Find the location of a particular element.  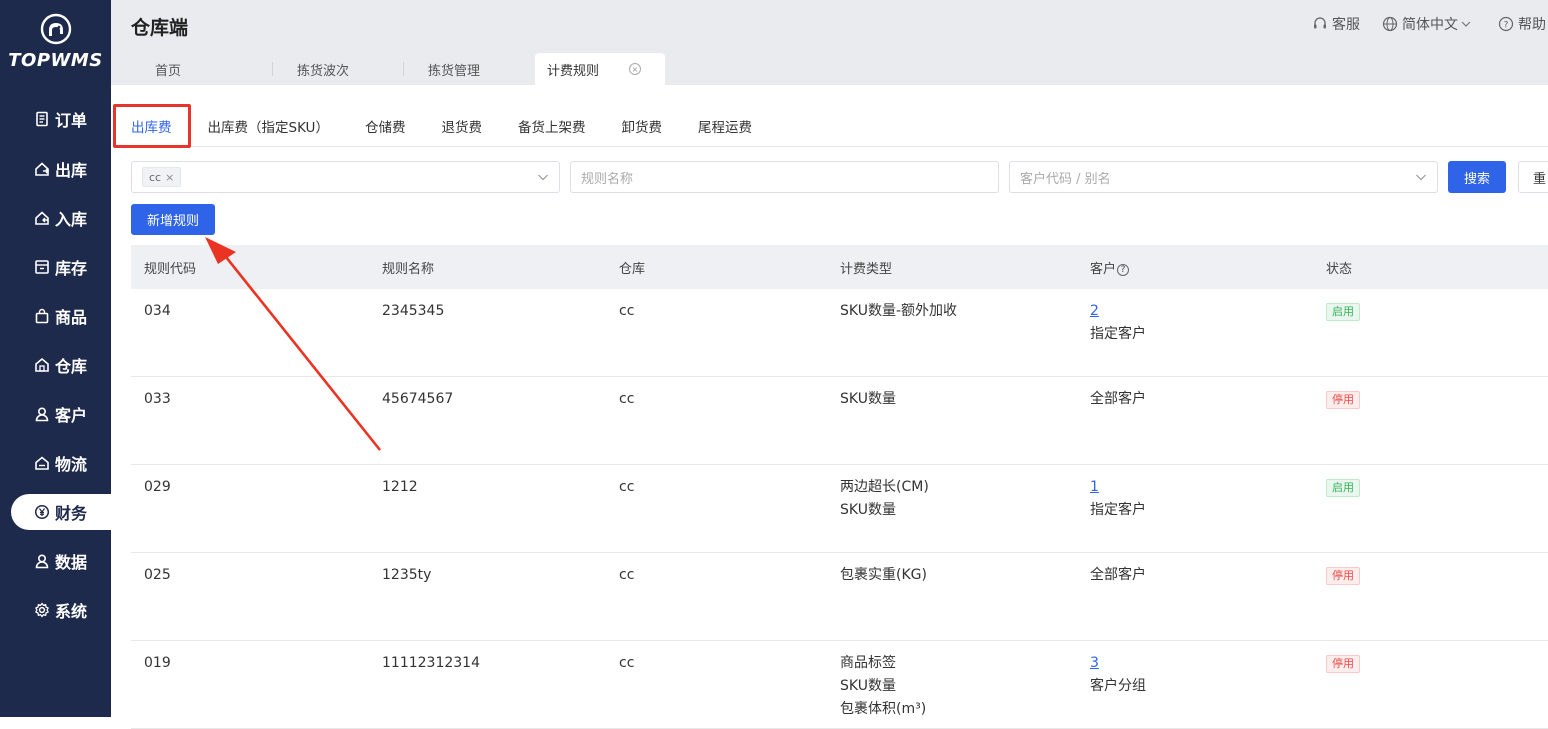

fee-type: SKU数量 is located at coordinates (868, 510).